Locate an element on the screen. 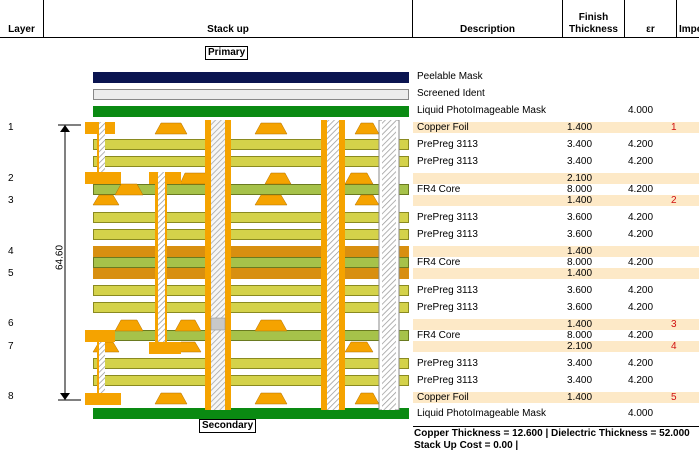 Image resolution: width=699 pixels, height=455 pixels. header-finish-thickness: Finish Thickness is located at coordinates (594, 18).